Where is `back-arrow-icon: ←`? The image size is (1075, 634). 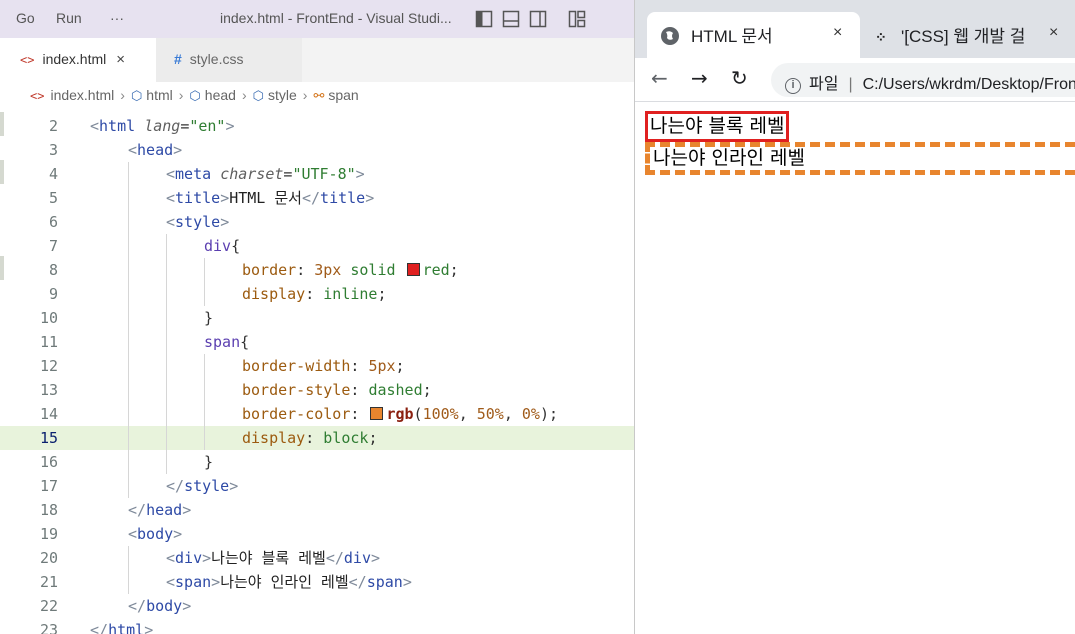 back-arrow-icon: ← is located at coordinates (659, 78).